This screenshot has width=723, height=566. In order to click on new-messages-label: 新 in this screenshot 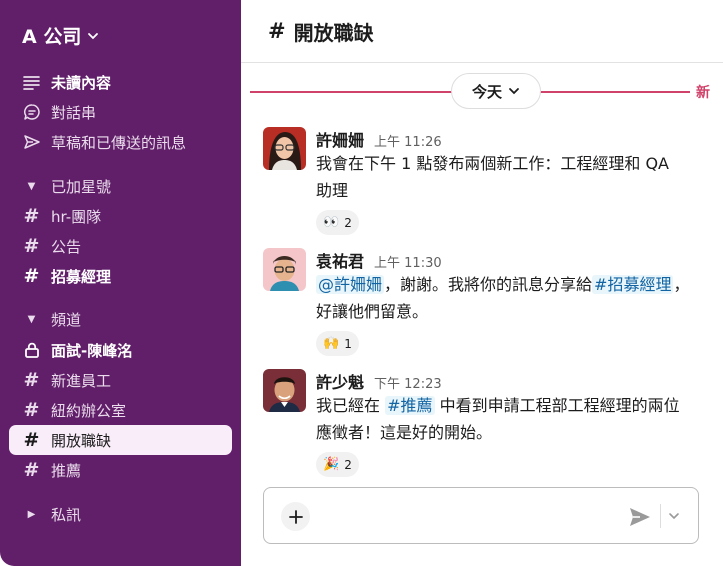, I will do `click(703, 93)`.